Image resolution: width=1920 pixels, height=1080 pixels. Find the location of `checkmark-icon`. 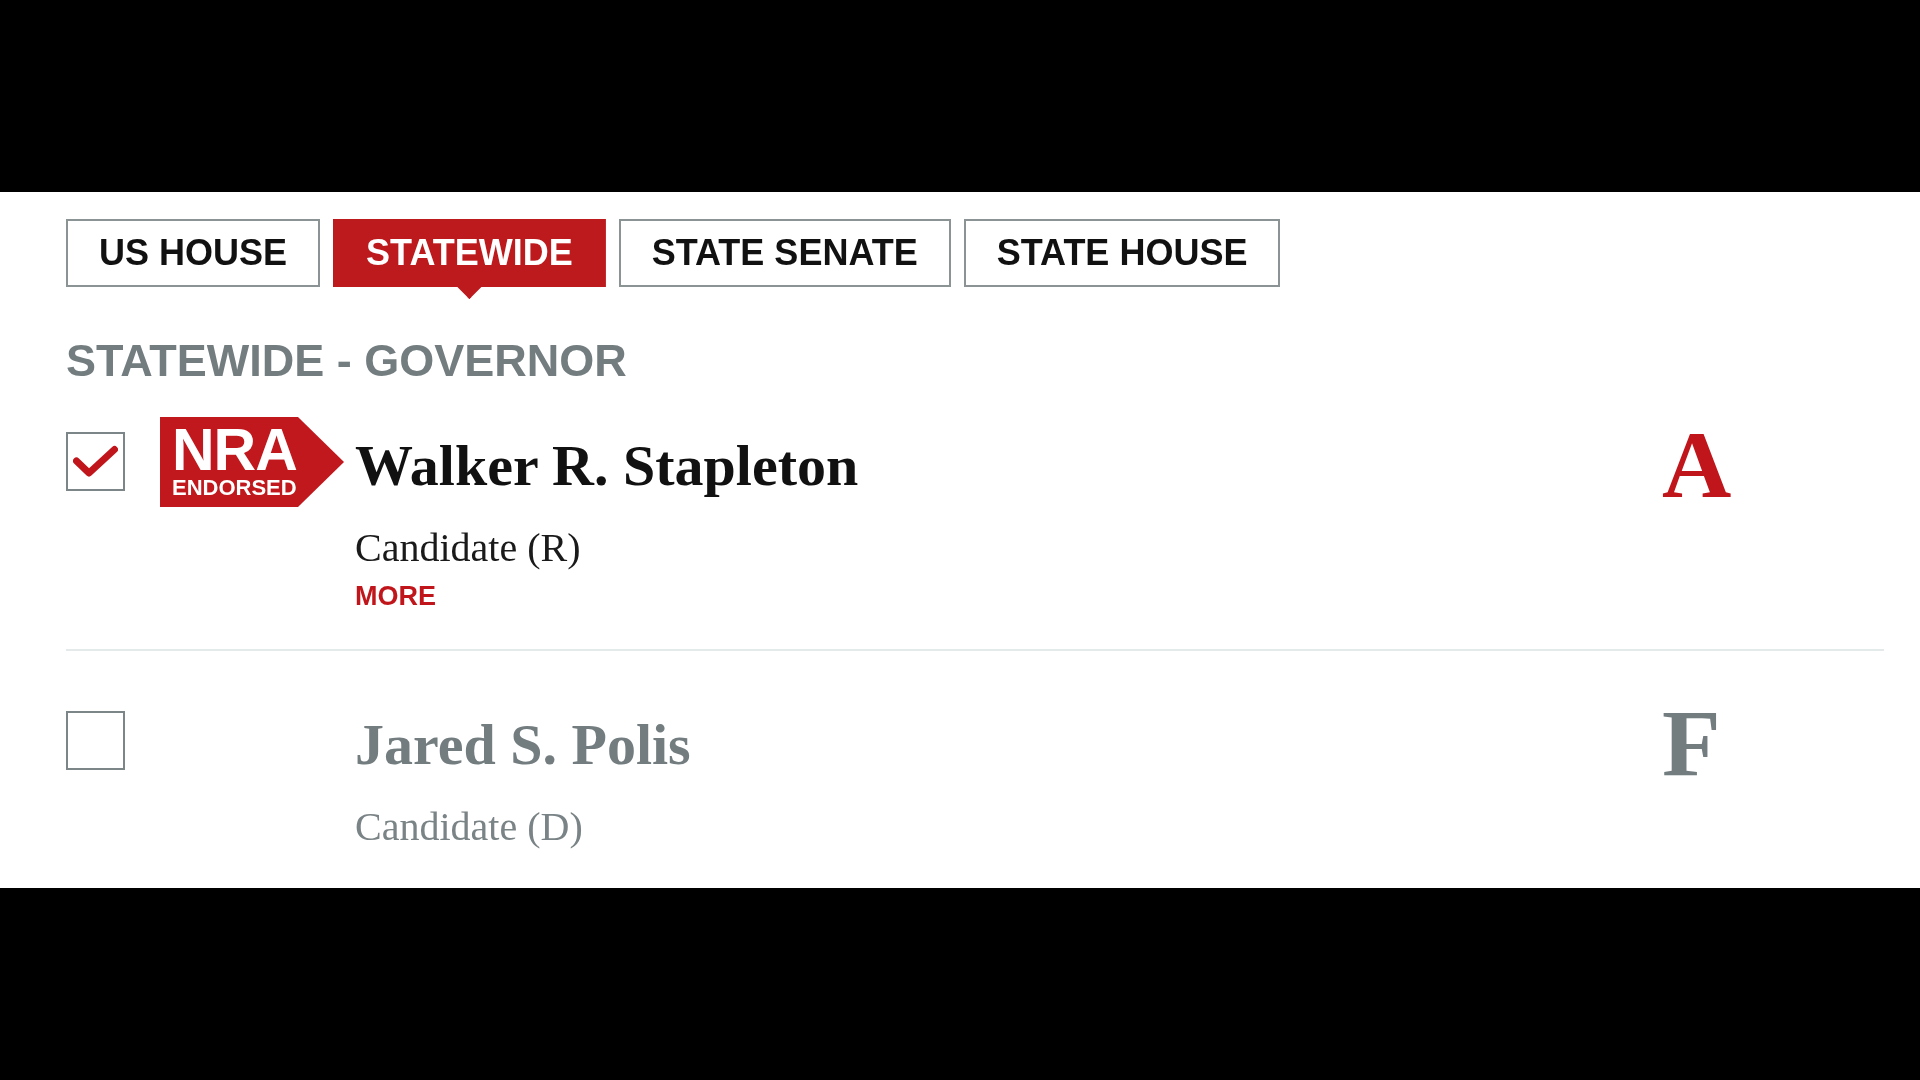

checkmark-icon is located at coordinates (95, 461).